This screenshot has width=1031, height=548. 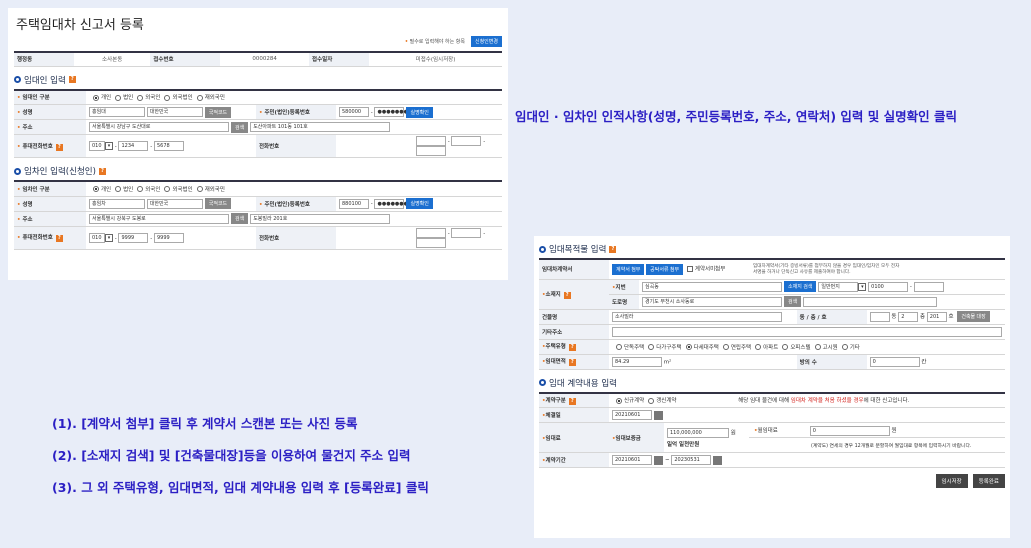 What do you see at coordinates (838, 286) in the screenshot?
I see `jibun-type-select: 일반번지` at bounding box center [838, 286].